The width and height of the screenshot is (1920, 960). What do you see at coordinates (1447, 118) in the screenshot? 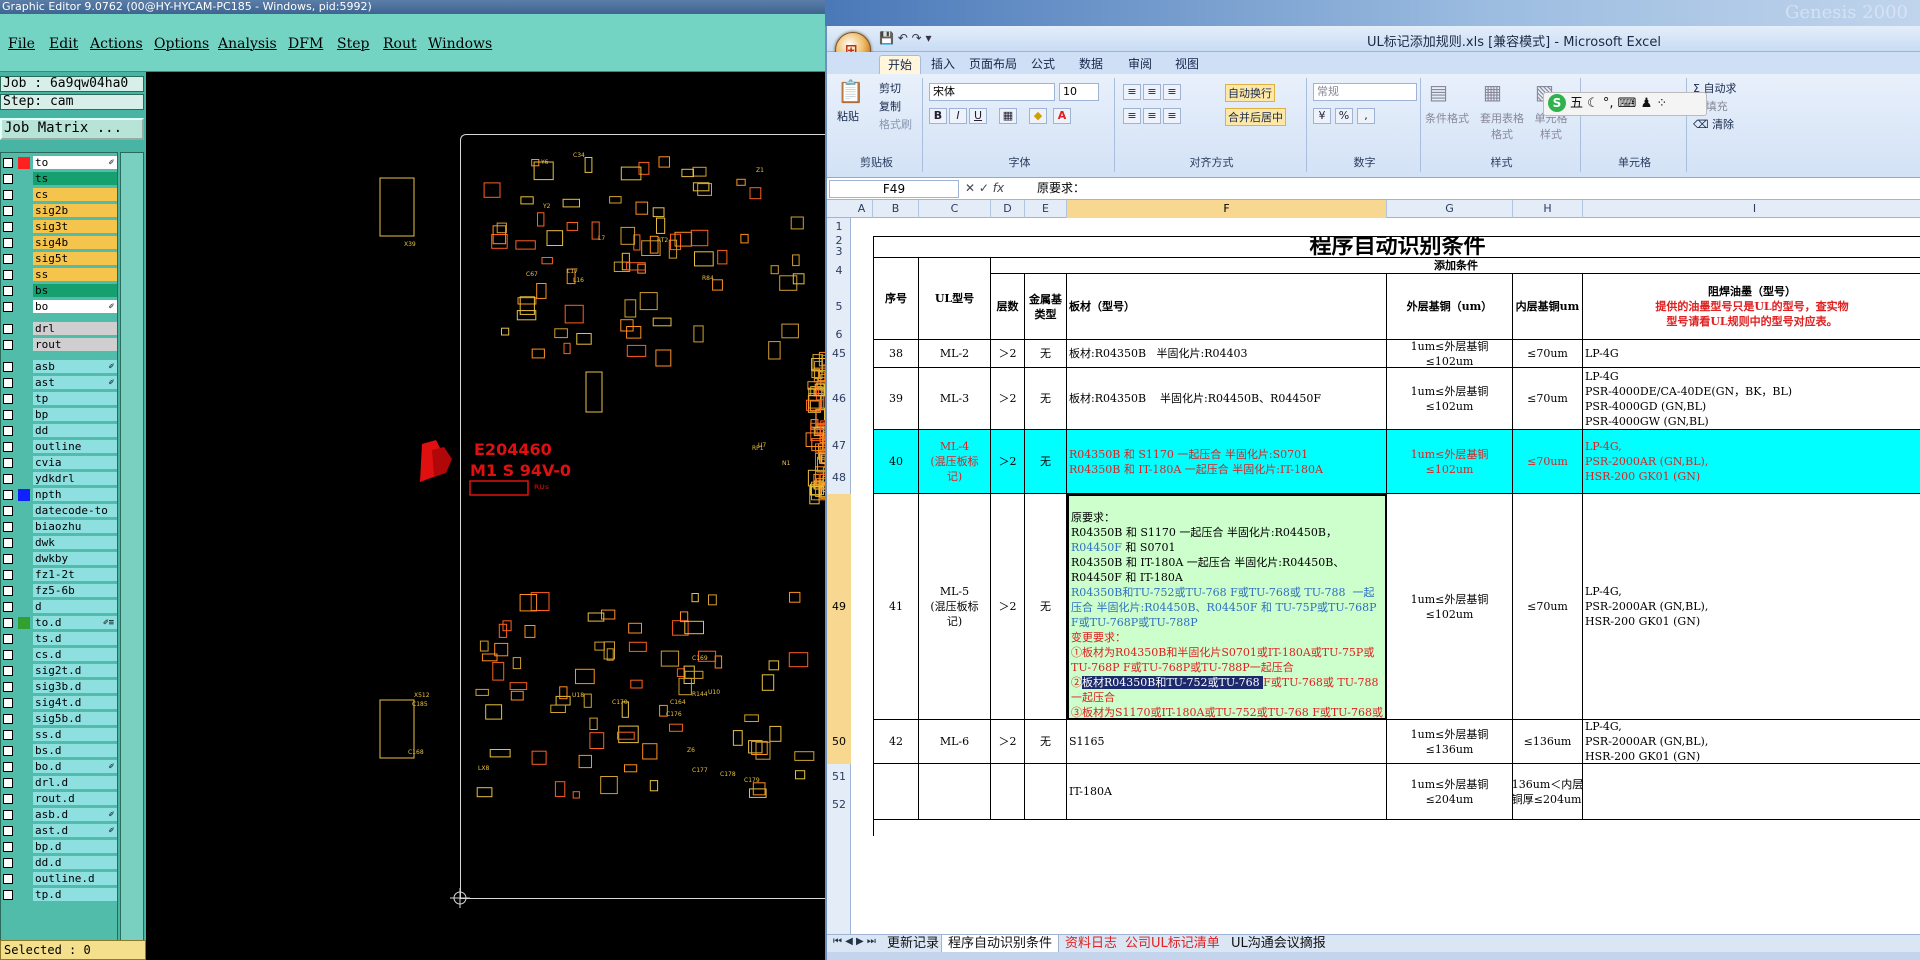
I see `conditional-format-button: 条件格式` at bounding box center [1447, 118].